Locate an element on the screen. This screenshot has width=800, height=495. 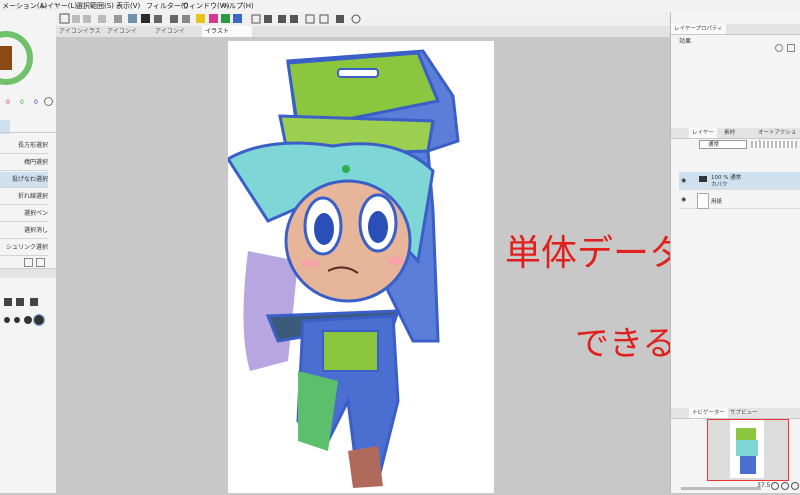
menu-view: 表示(V) is located at coordinates (128, 6).